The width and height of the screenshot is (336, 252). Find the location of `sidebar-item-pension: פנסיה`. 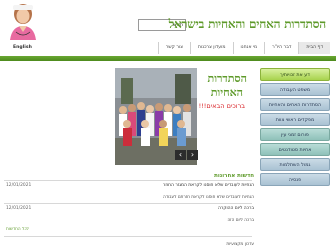

sidebar-item-pension: פנסיה is located at coordinates (295, 179).